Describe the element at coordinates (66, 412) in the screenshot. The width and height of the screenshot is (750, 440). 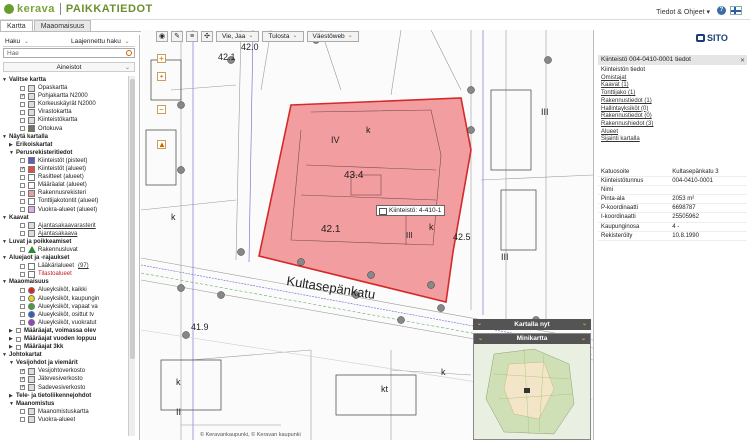
I see `layer-tree-row: Maanomistuskartta` at that location.